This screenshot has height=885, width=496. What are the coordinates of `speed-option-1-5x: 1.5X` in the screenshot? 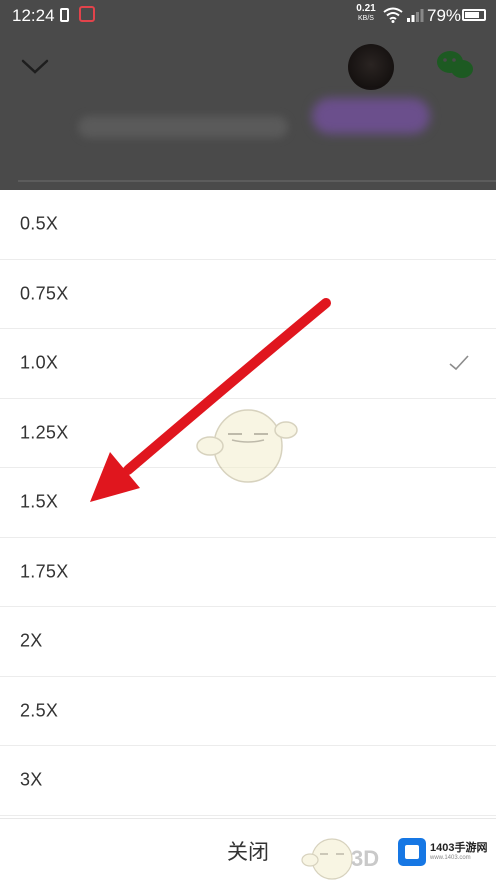 It's located at (248, 503).